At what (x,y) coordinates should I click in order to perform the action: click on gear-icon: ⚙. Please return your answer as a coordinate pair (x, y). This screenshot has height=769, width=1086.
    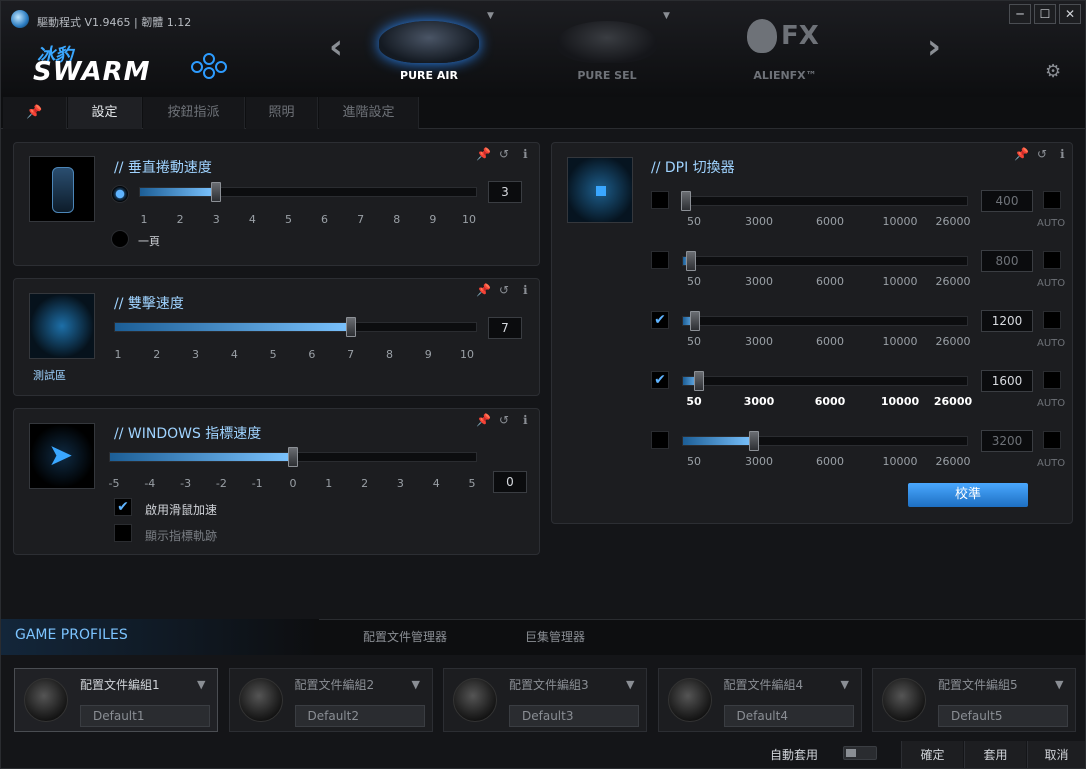
    Looking at the image, I should click on (1053, 71).